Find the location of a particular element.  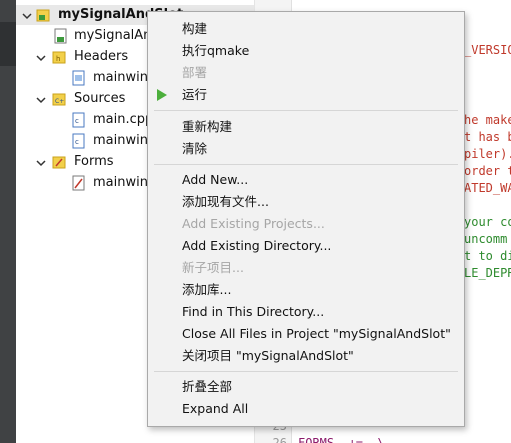

menu-item-deploy: 部署 is located at coordinates (195, 72).